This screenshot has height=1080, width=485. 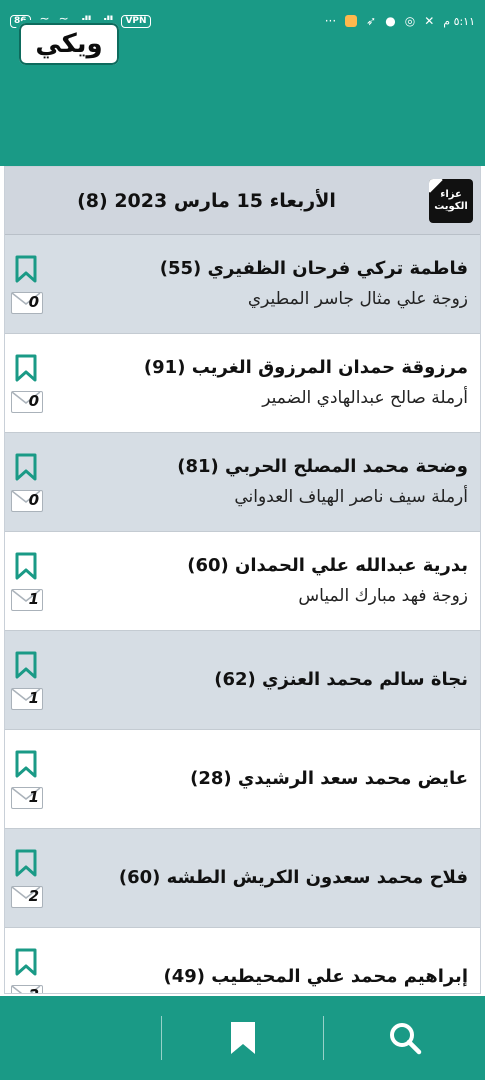 I want to click on entry-text: نجاة سالم محمد العنزي (62), so click(x=265, y=680).